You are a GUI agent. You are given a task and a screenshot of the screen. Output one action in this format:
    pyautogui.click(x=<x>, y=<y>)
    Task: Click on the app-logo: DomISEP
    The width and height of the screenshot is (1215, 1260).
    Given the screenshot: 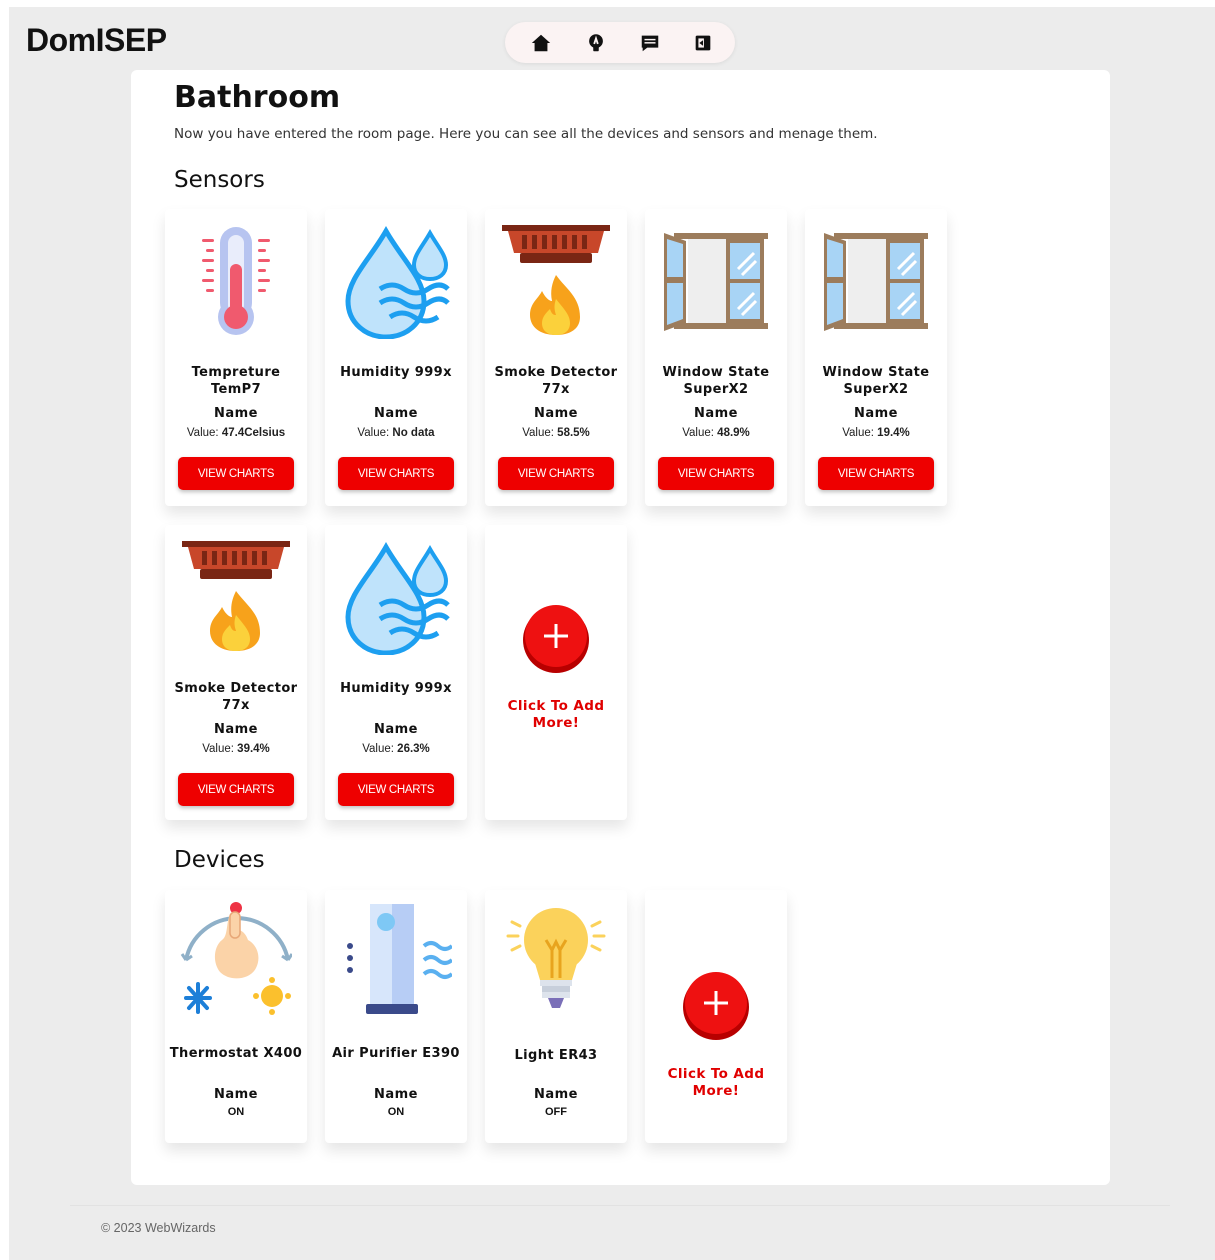 What is the action you would take?
    pyautogui.click(x=96, y=40)
    